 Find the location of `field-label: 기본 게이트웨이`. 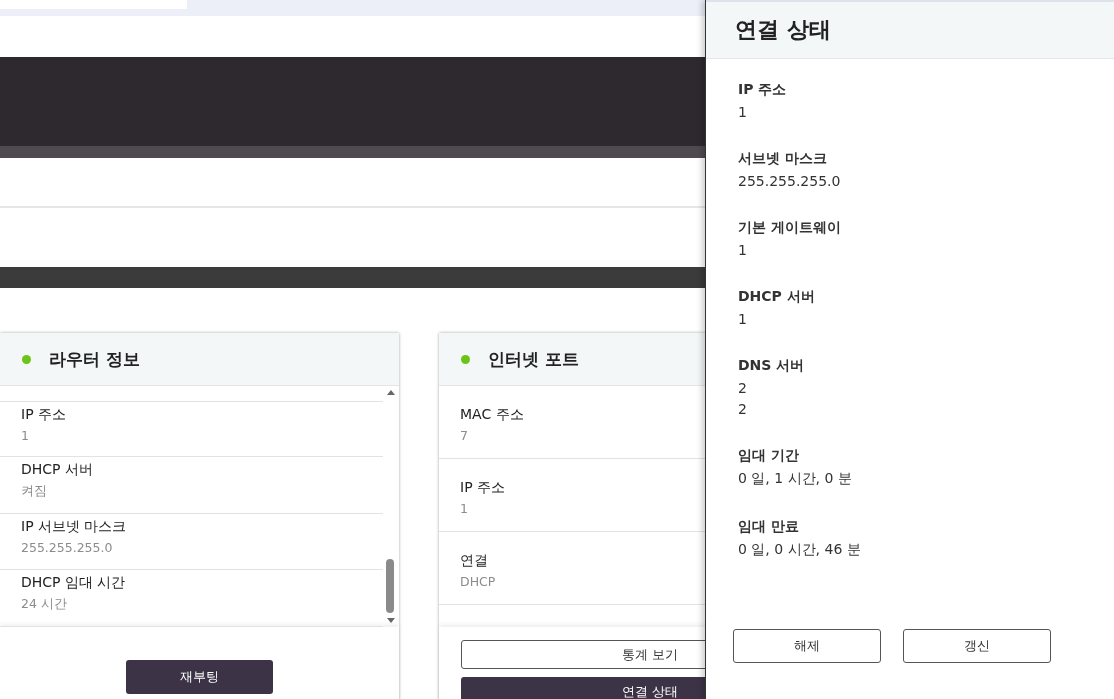

field-label: 기본 게이트웨이 is located at coordinates (789, 228).